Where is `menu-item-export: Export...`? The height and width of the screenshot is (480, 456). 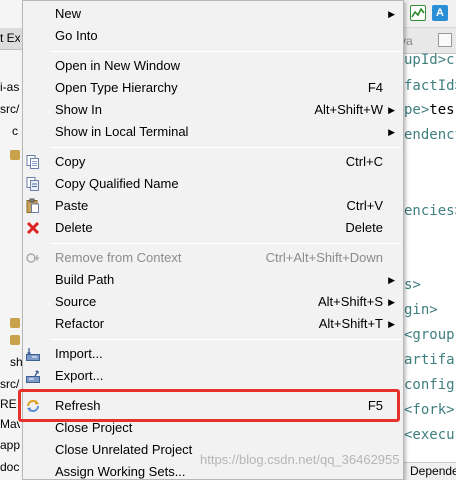 menu-item-export: Export... is located at coordinates (213, 376).